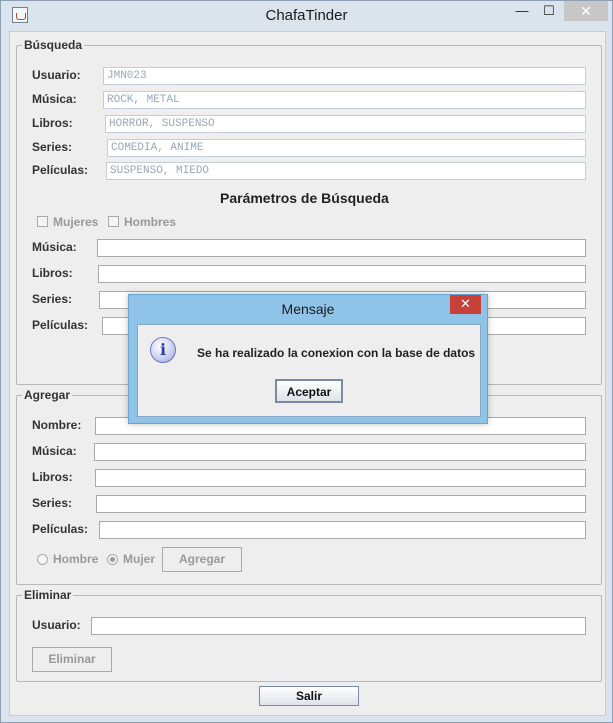 This screenshot has height=723, width=613. Describe the element at coordinates (48, 595) in the screenshot. I see `eliminar-group-title: Eliminar` at that location.